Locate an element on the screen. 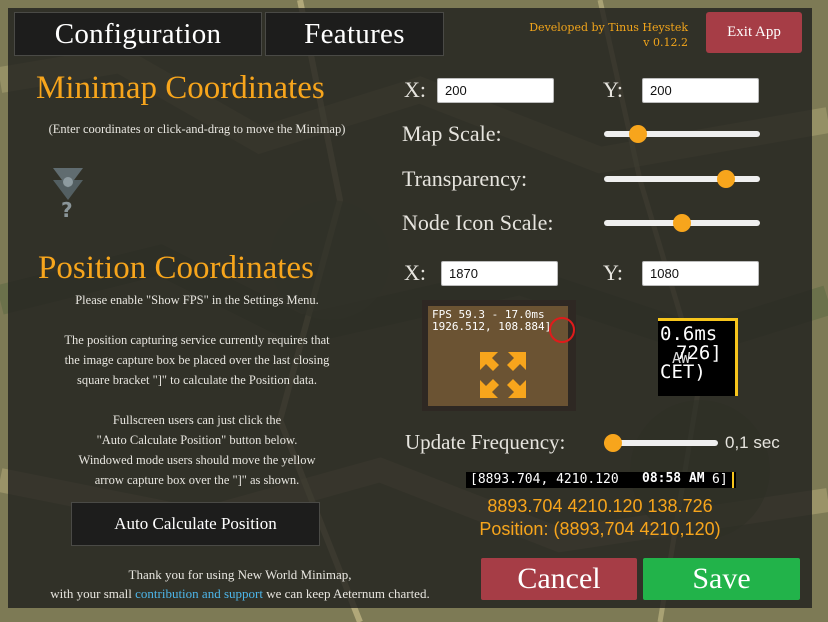 This screenshot has height=622, width=828. minimap-x-input is located at coordinates (495, 90).